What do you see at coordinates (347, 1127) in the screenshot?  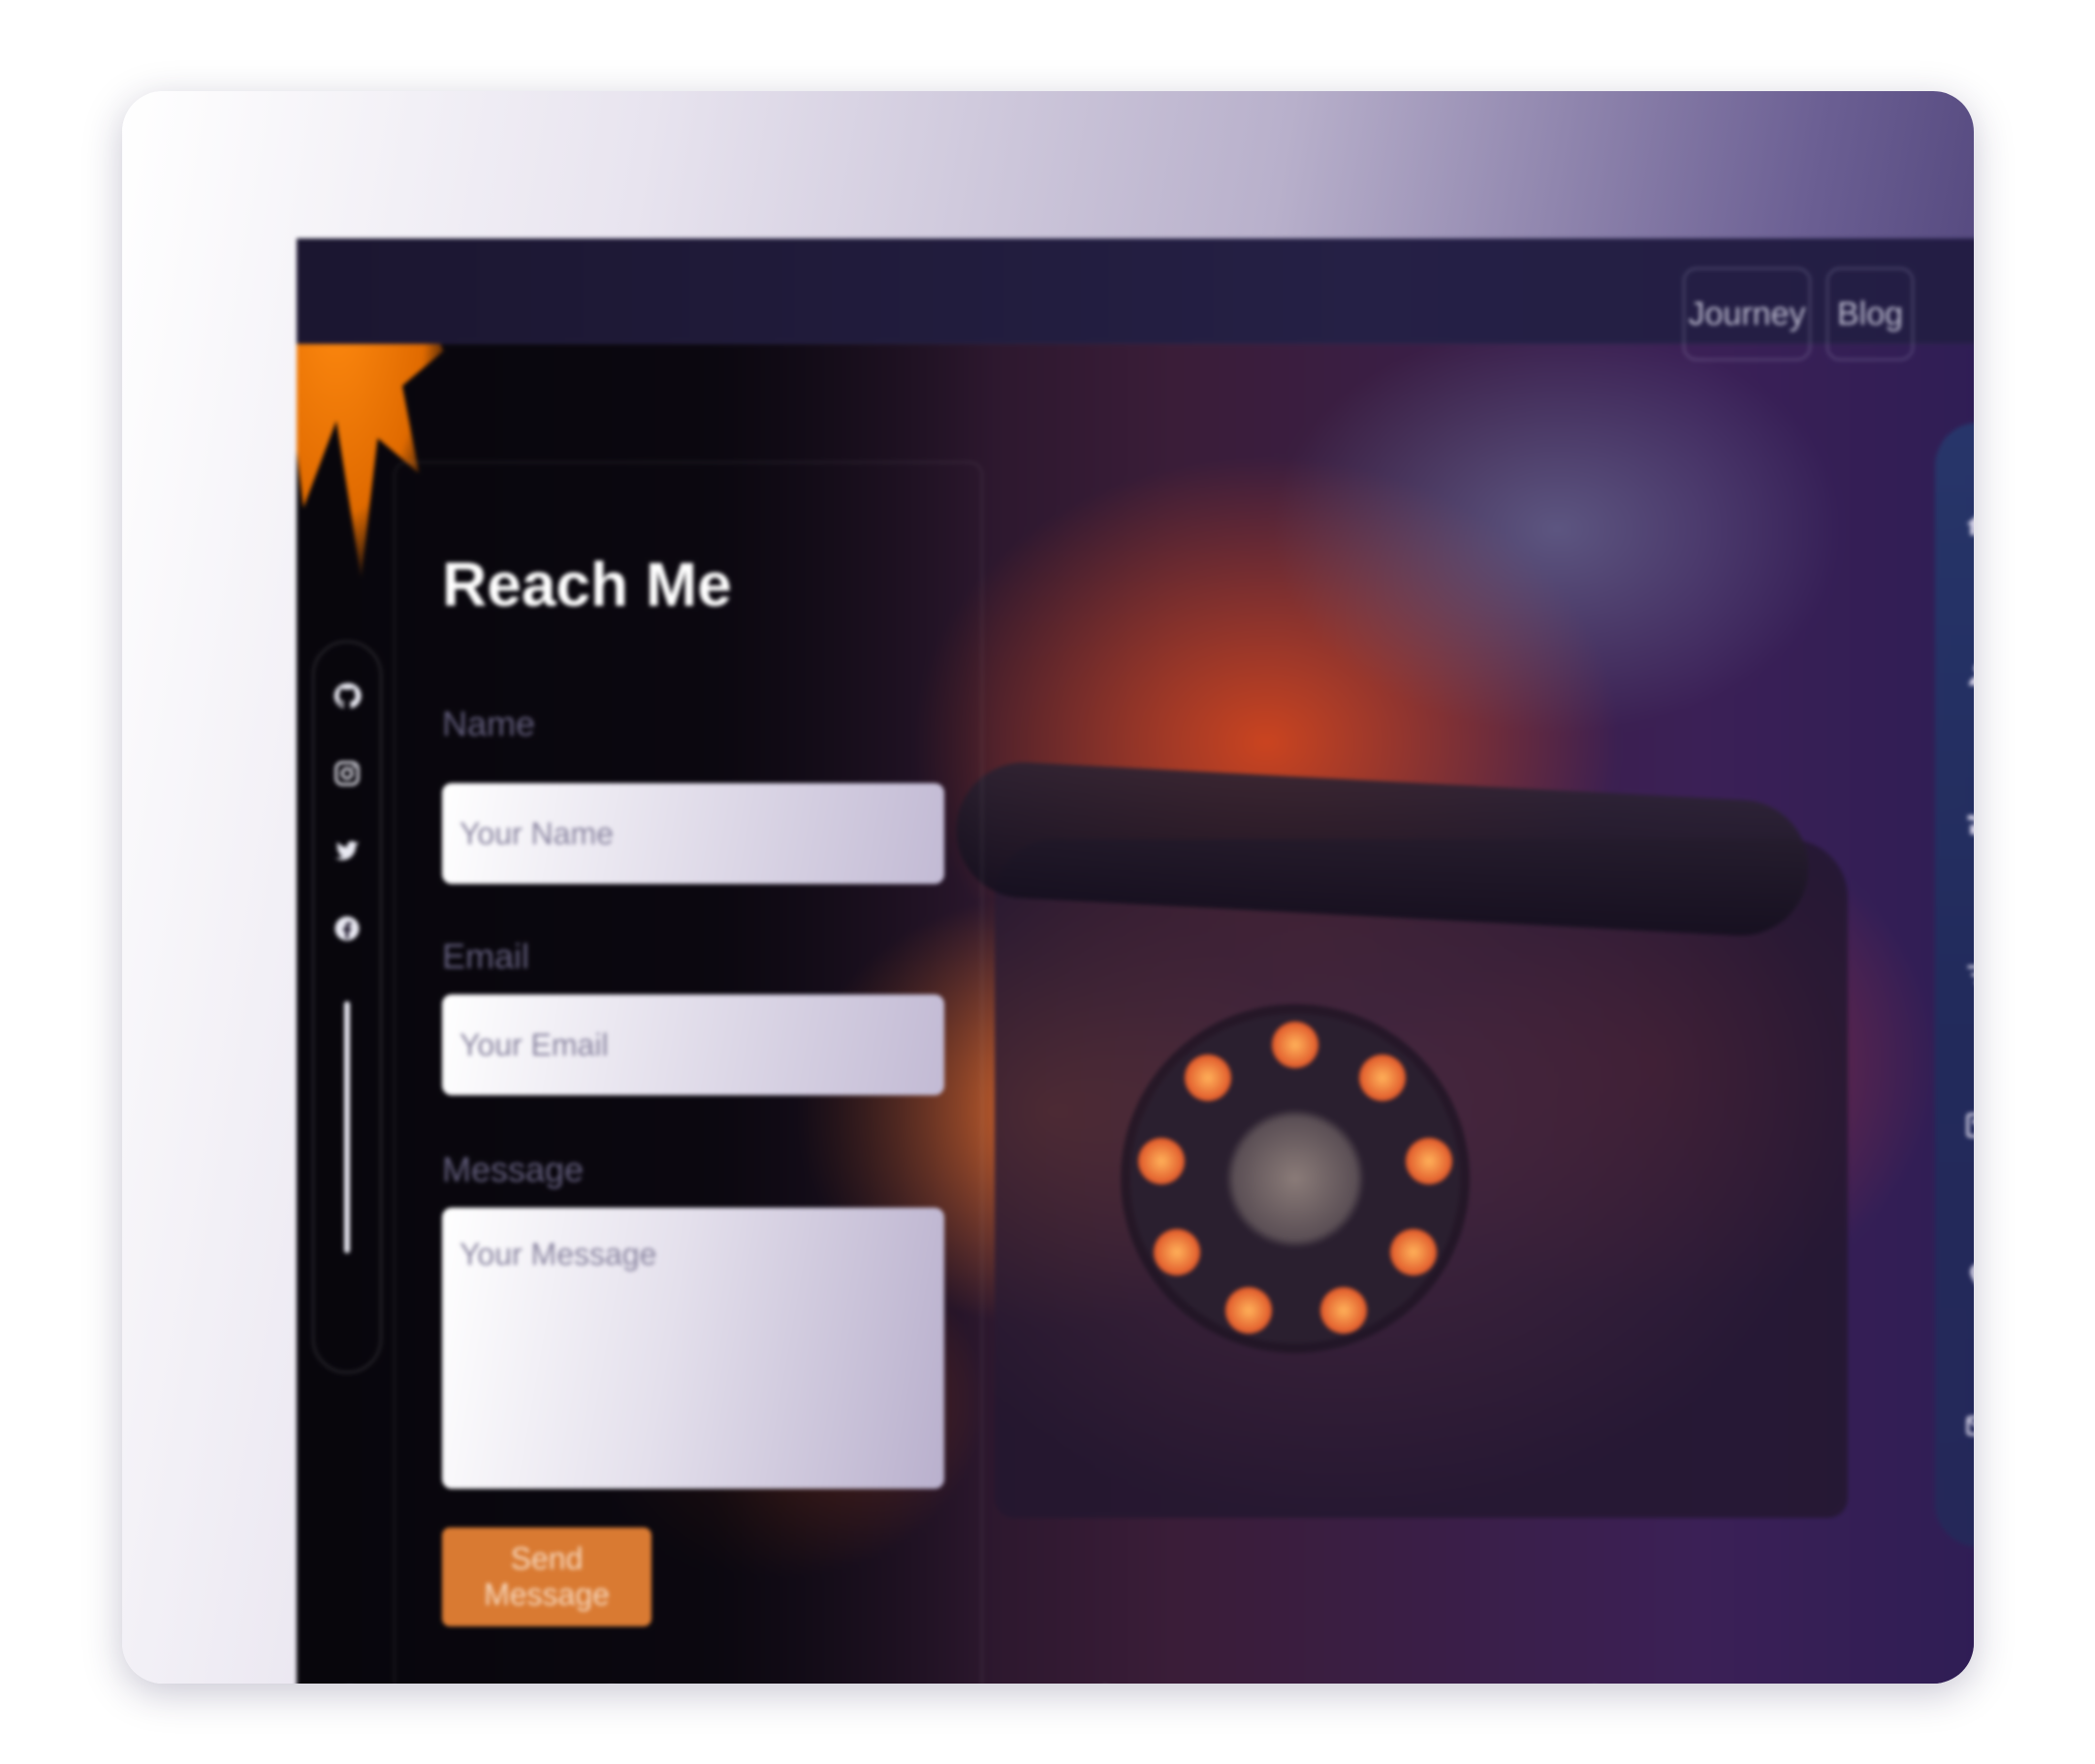 I see `social-rail-line` at bounding box center [347, 1127].